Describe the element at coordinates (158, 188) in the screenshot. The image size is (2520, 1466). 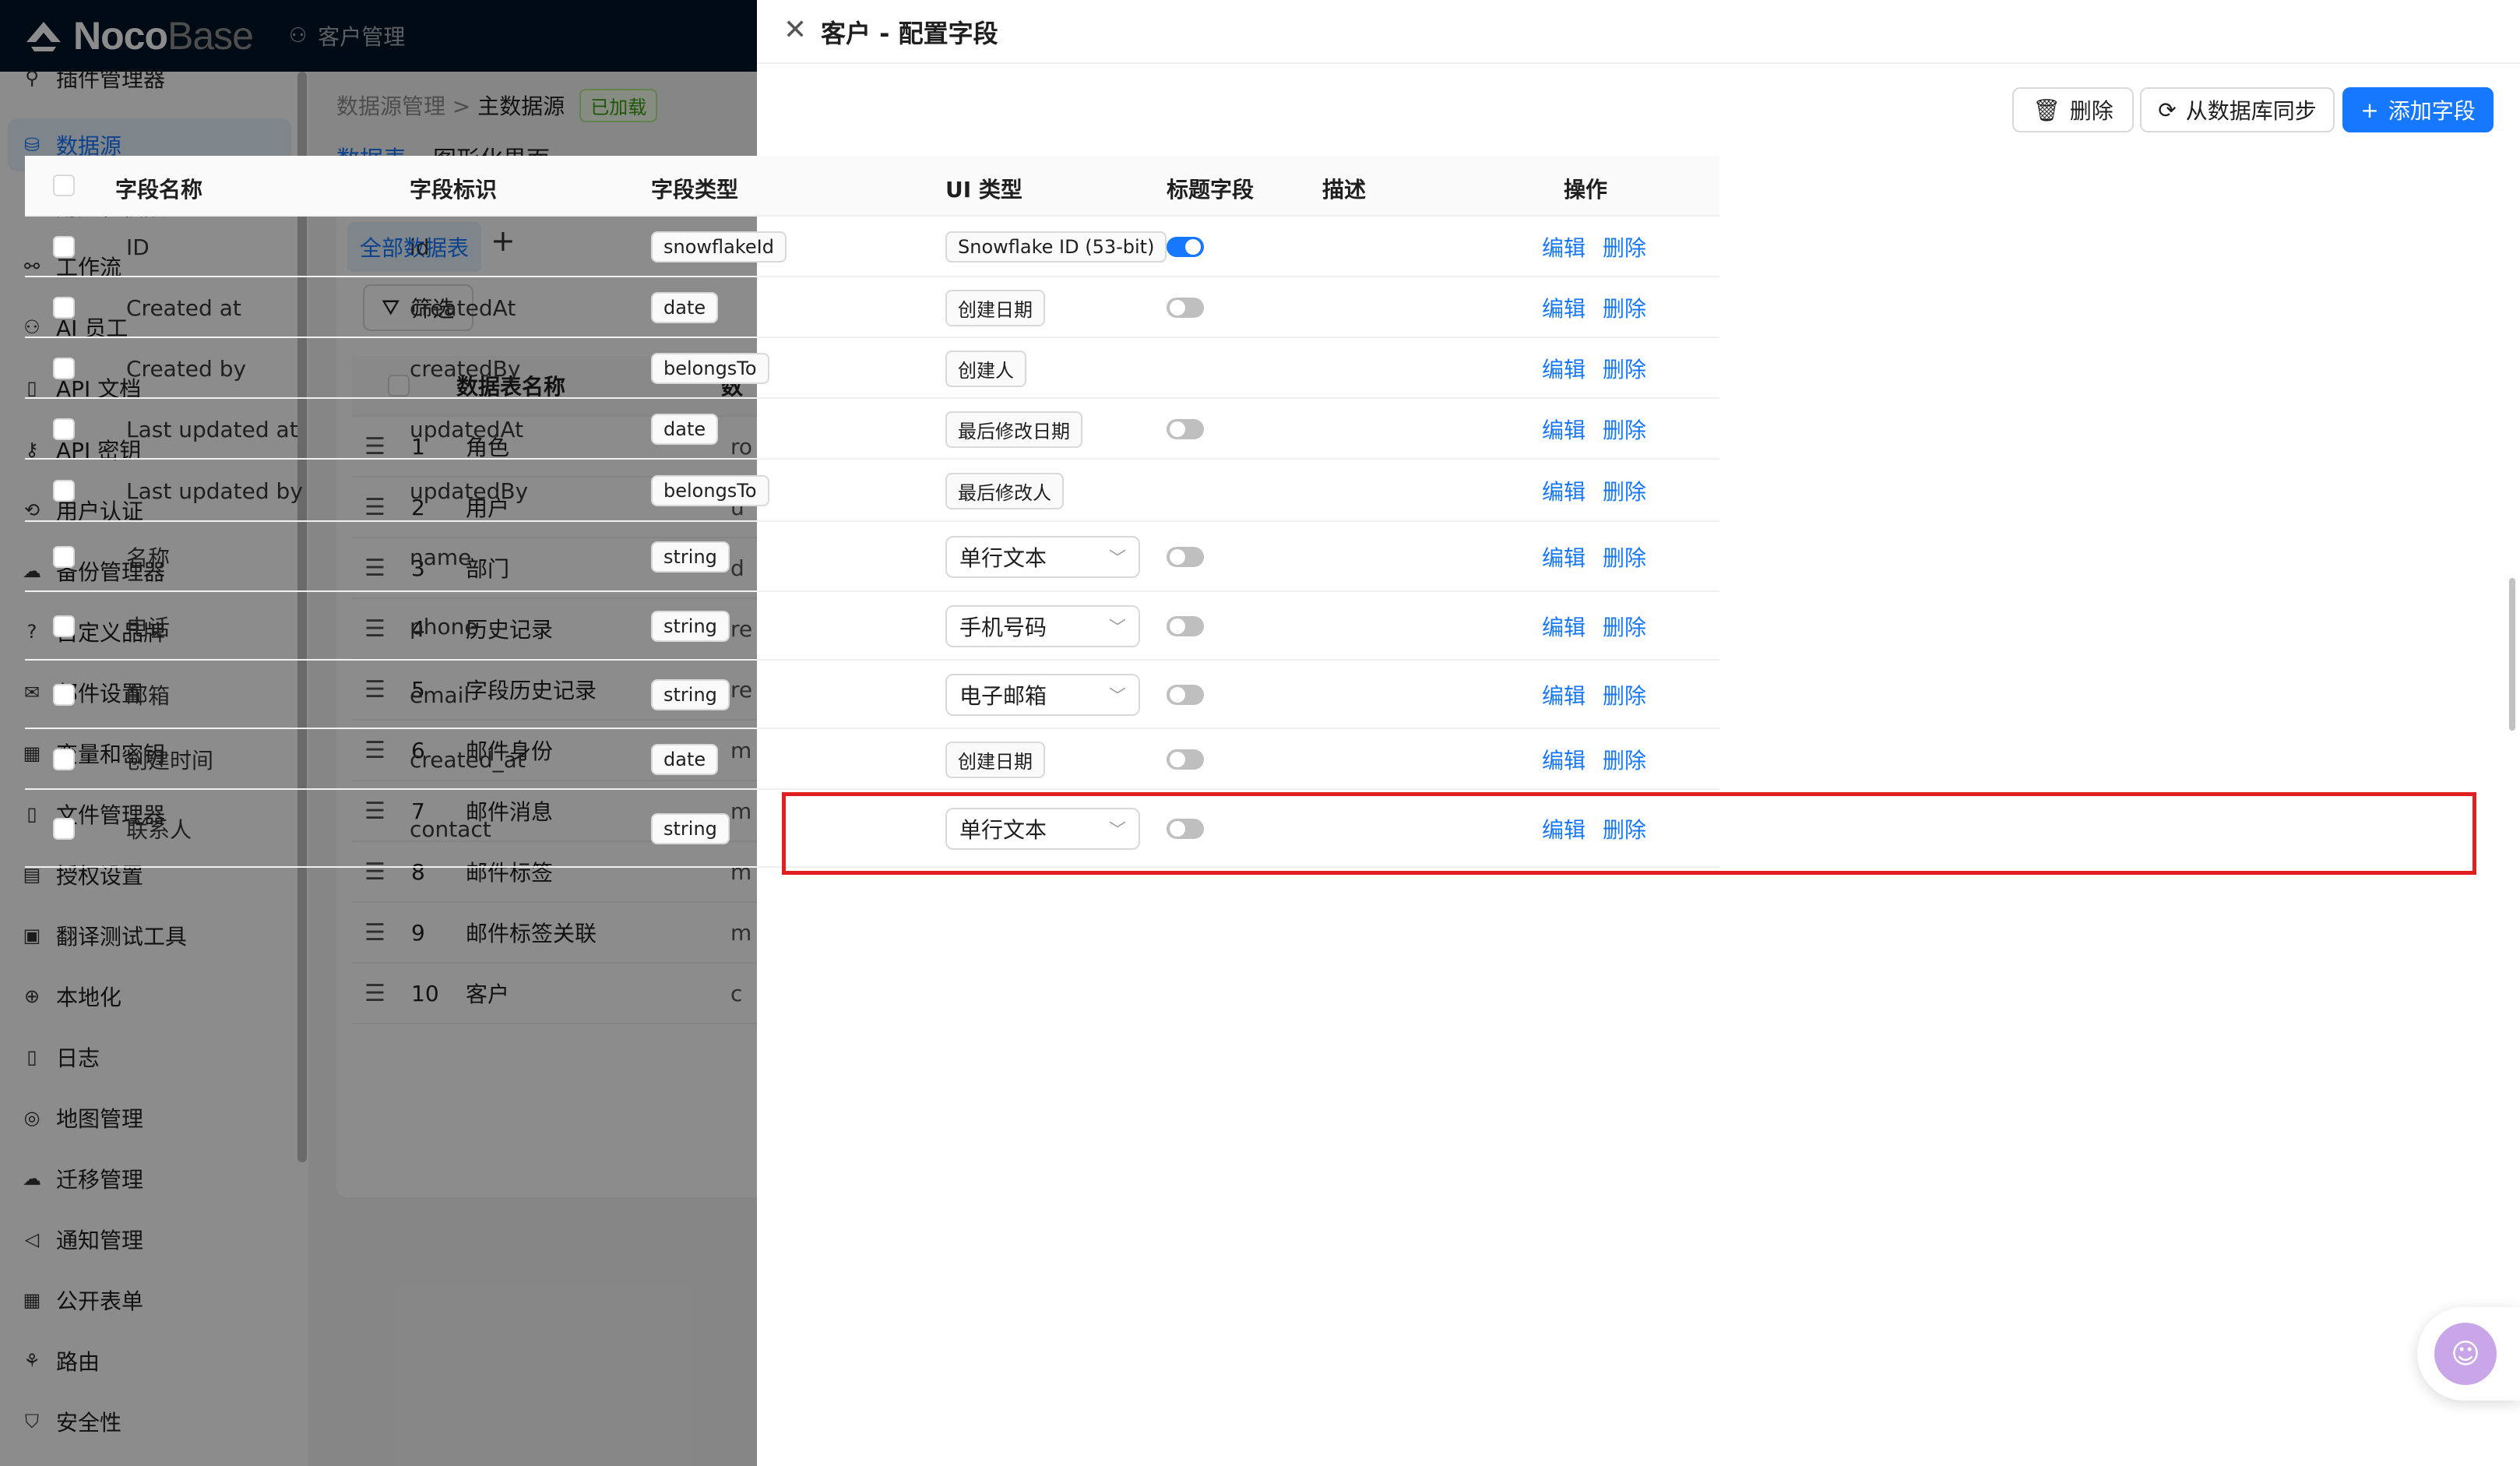
I see `column-header-name: 字段名称` at that location.